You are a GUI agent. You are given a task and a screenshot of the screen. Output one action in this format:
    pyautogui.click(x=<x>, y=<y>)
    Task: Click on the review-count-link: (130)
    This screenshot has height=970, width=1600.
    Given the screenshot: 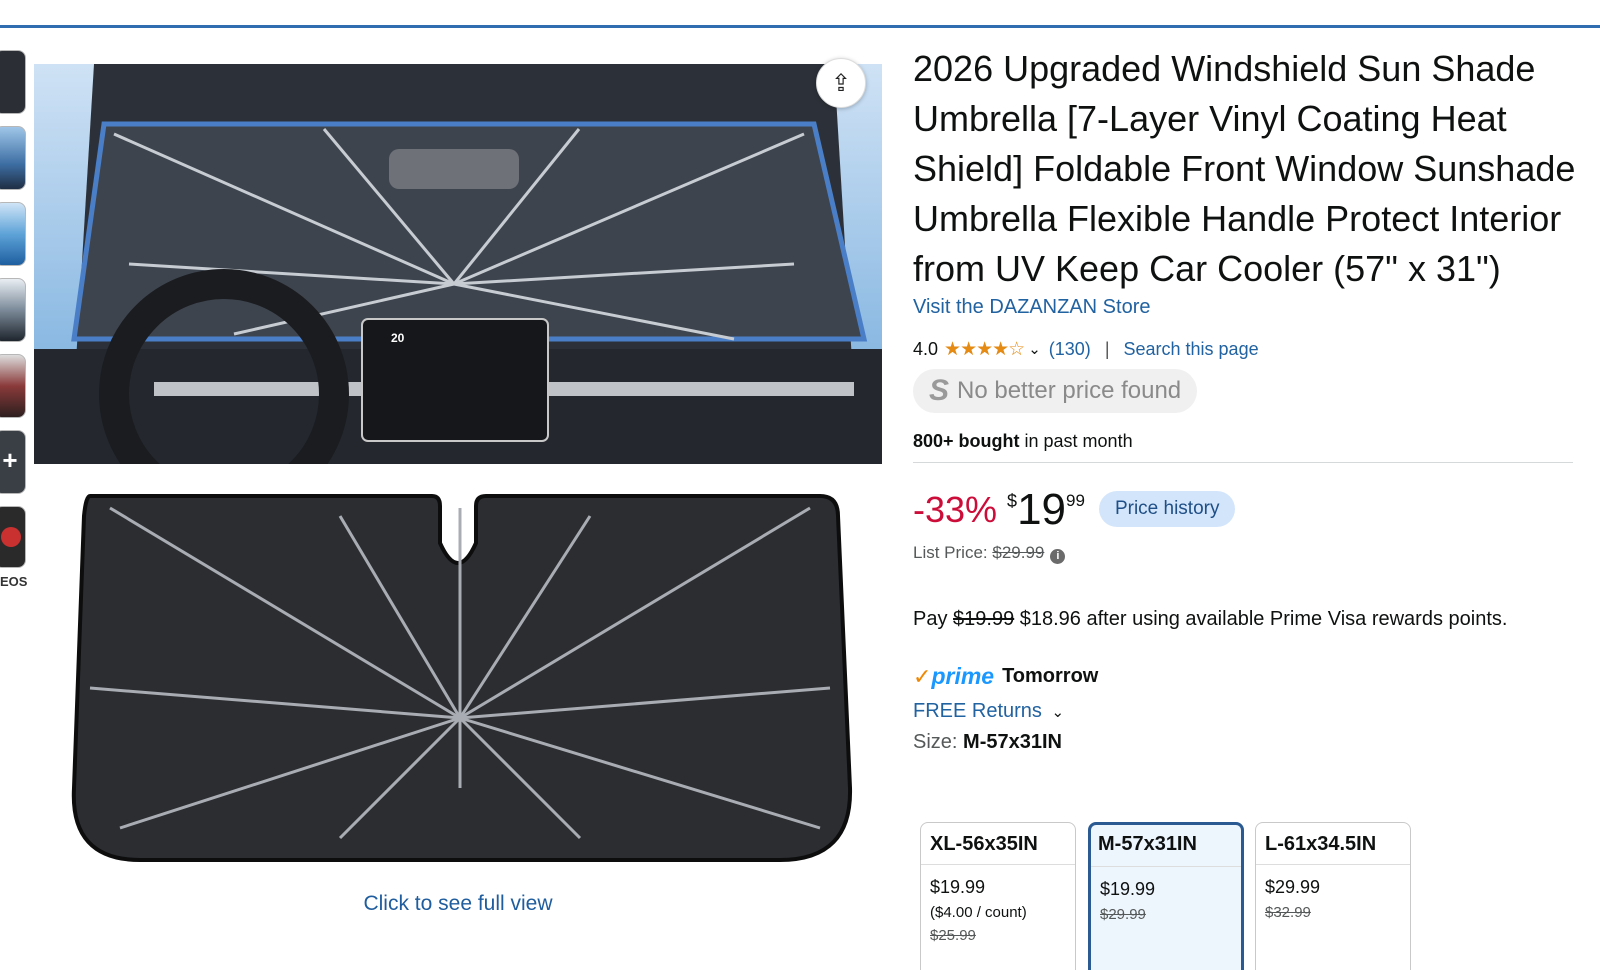 What is the action you would take?
    pyautogui.click(x=1070, y=349)
    